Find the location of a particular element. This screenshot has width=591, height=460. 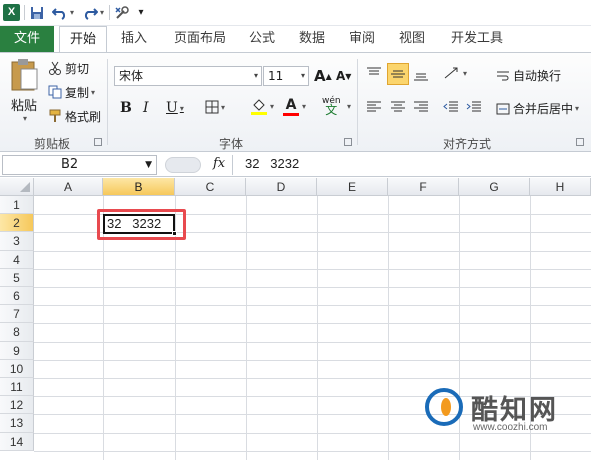

row-header-8: 8 is located at coordinates (17, 332).